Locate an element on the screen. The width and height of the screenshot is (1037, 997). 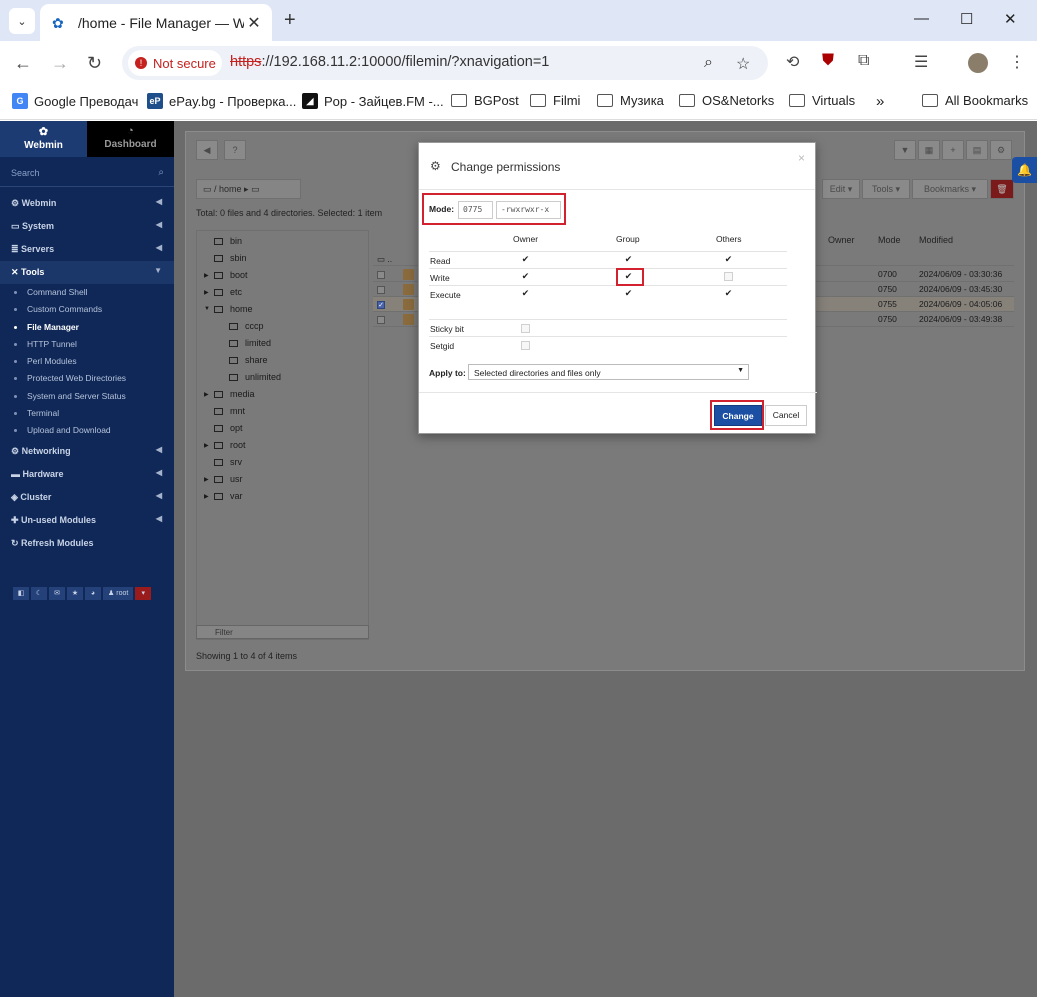
group-execute-checkbox: ✔ is located at coordinates (628, 293).